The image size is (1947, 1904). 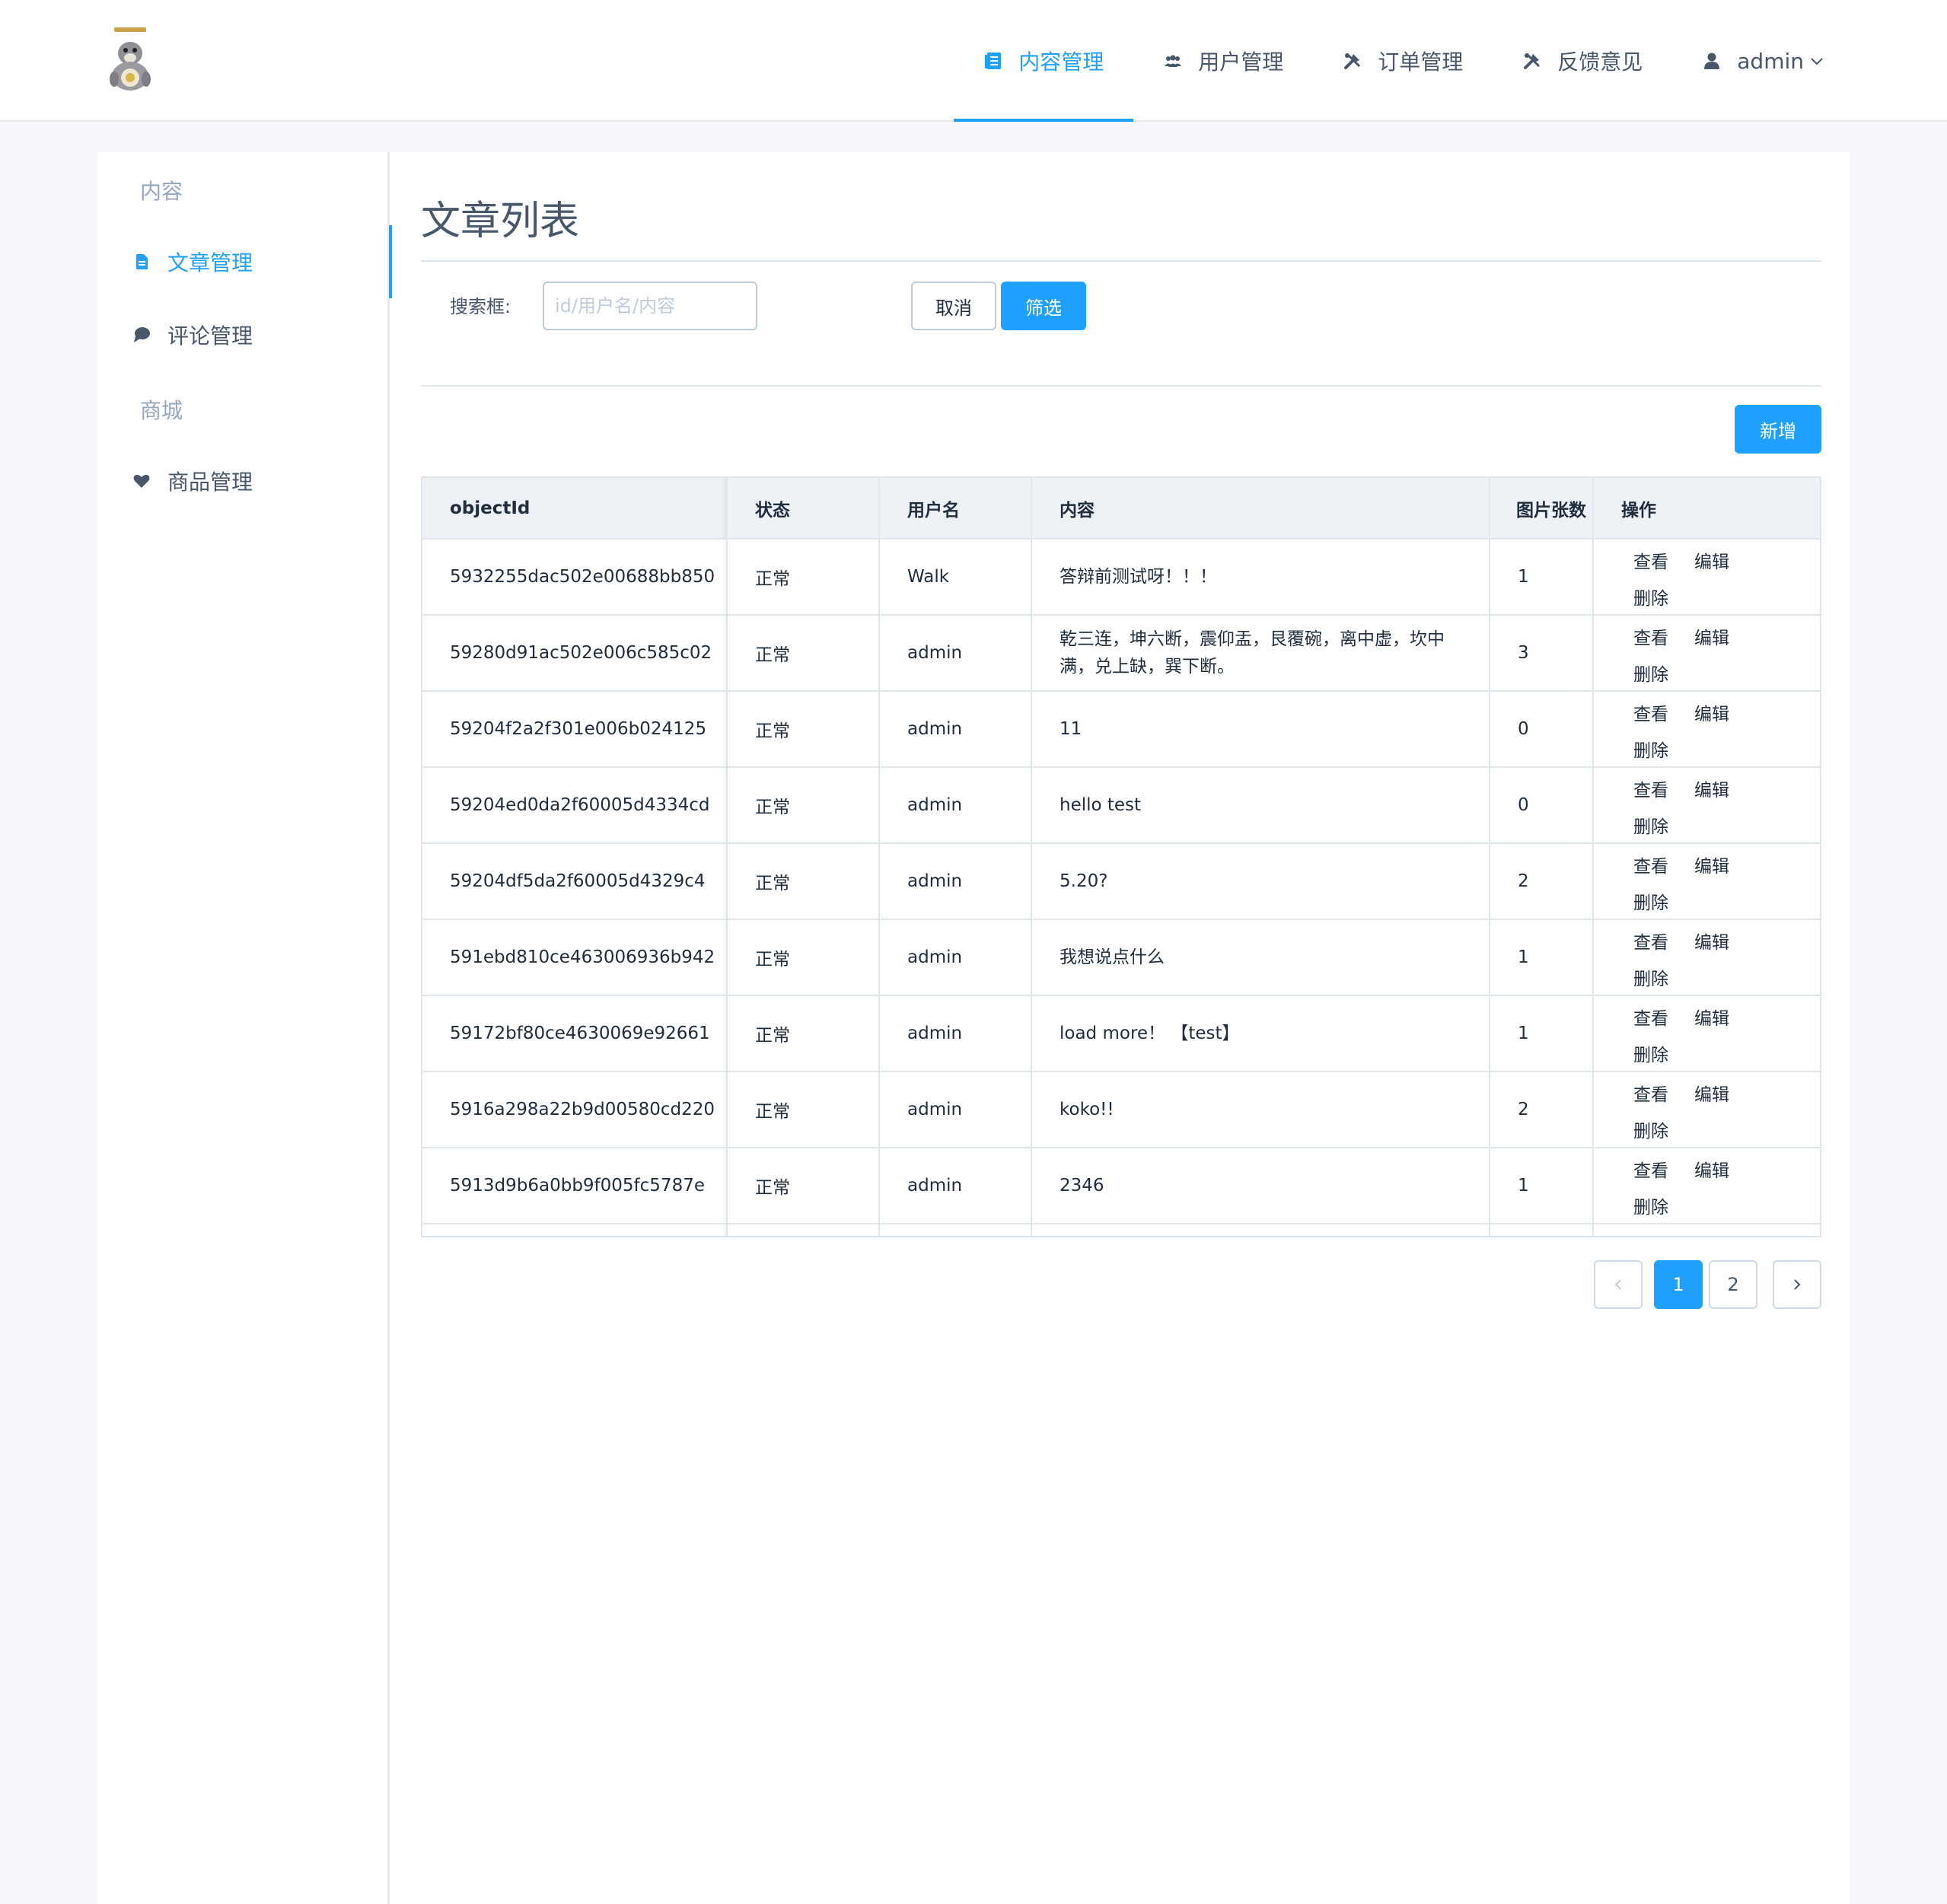 What do you see at coordinates (141, 481) in the screenshot?
I see `heart-icon` at bounding box center [141, 481].